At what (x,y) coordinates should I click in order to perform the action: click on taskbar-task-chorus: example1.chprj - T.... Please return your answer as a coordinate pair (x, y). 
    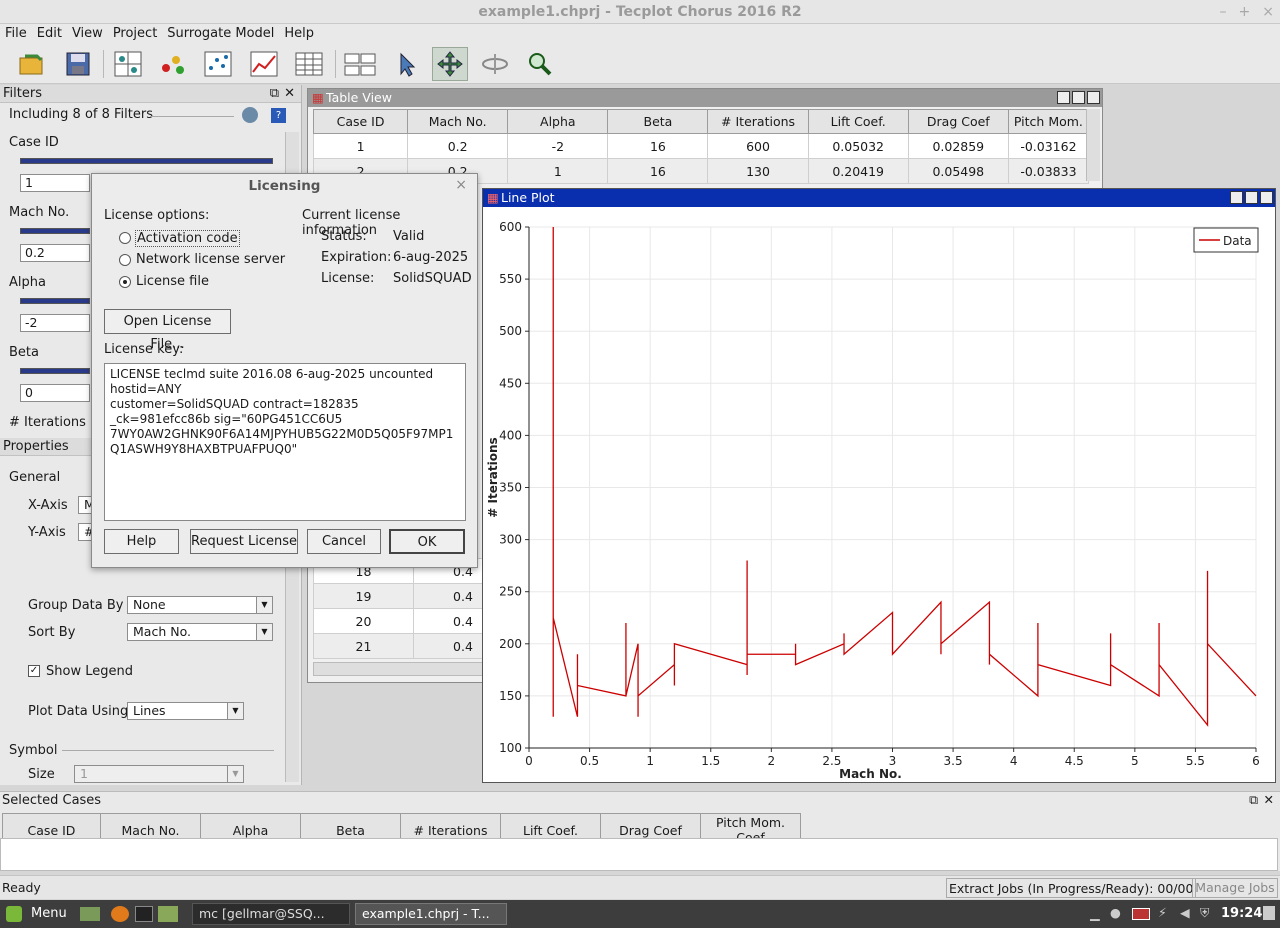
    Looking at the image, I should click on (431, 914).